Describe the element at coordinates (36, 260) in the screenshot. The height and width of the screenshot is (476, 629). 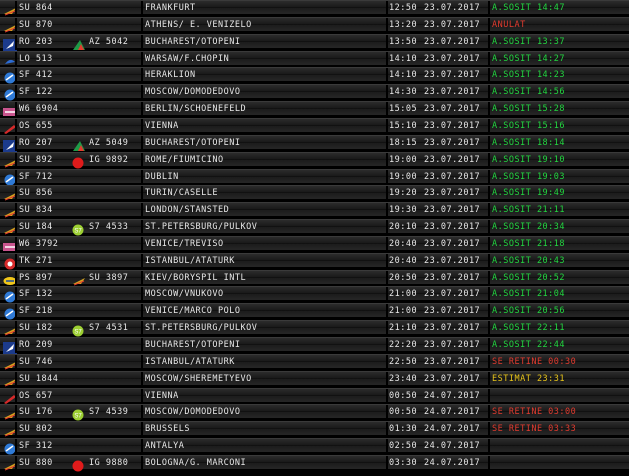
I see `flight-code: TK 271` at that location.